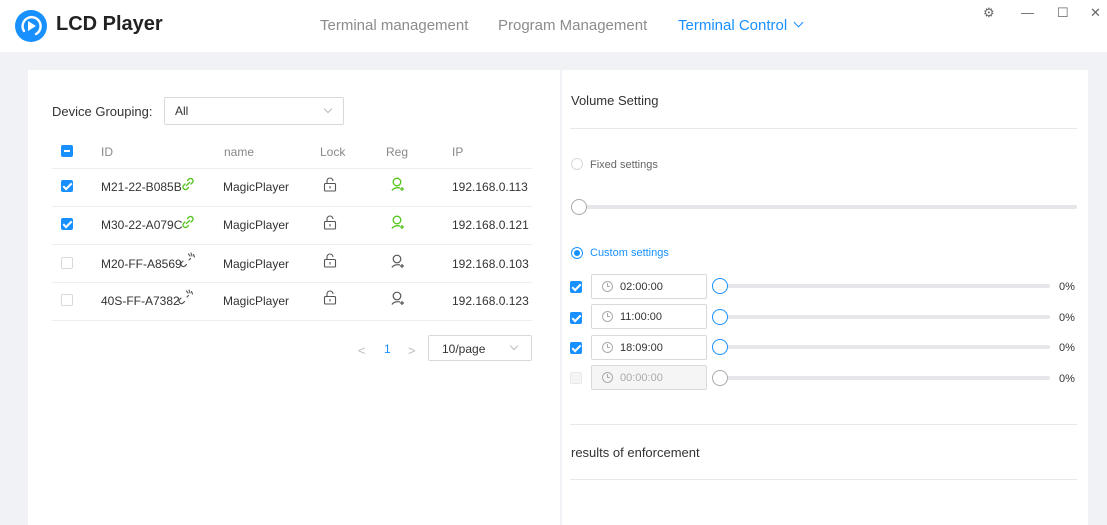 This screenshot has width=1107, height=525. I want to click on app-title: LCD Player, so click(109, 24).